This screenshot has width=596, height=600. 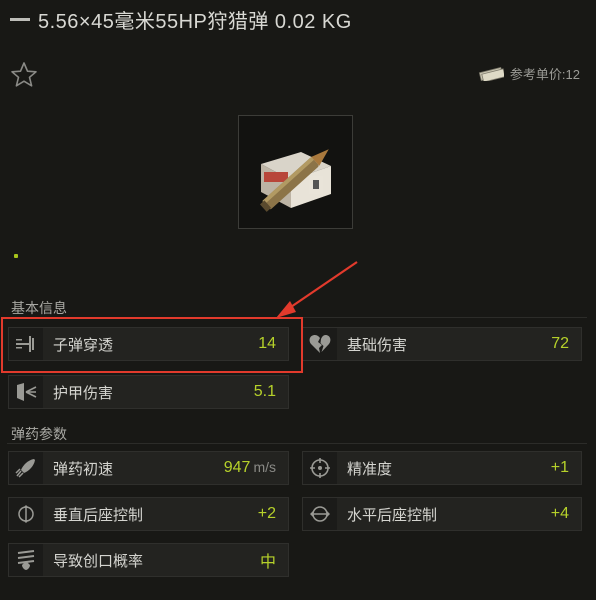 I want to click on stat-label: 导致创口概率, so click(x=98, y=561).